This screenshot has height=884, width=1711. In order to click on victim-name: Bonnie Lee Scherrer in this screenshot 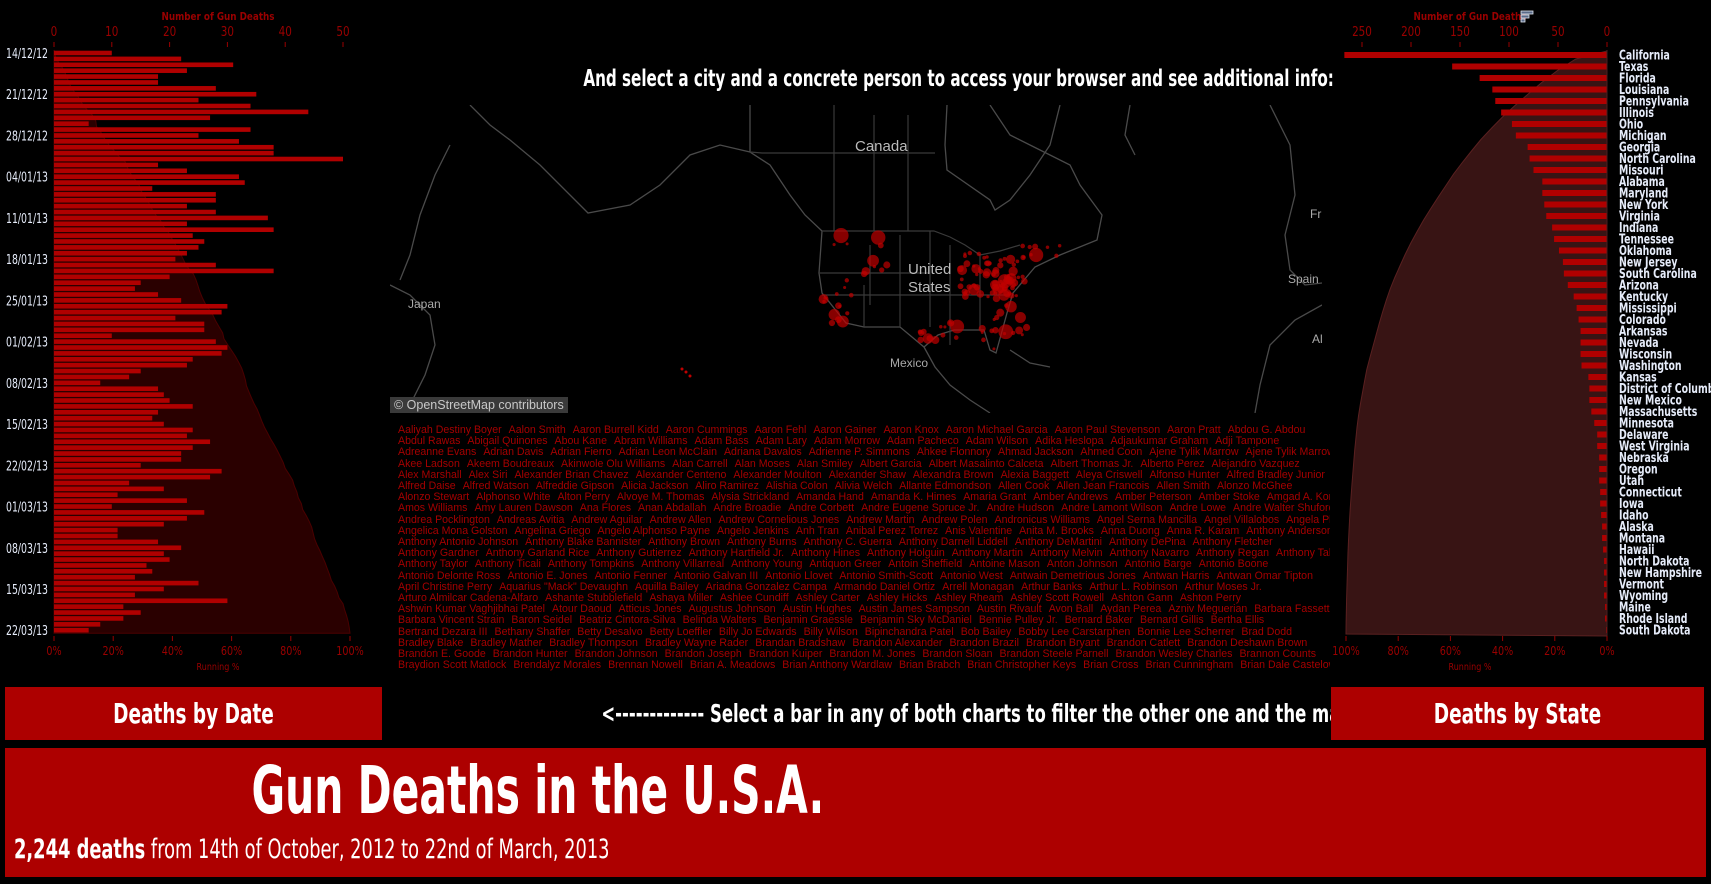, I will do `click(1185, 632)`.